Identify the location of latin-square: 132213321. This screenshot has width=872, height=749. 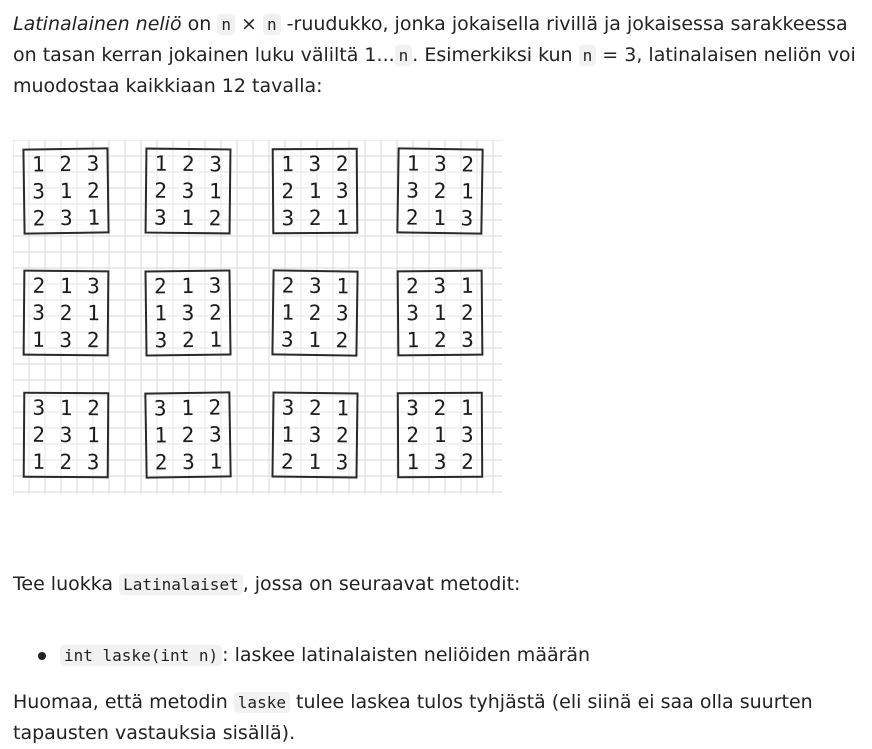
(315, 191).